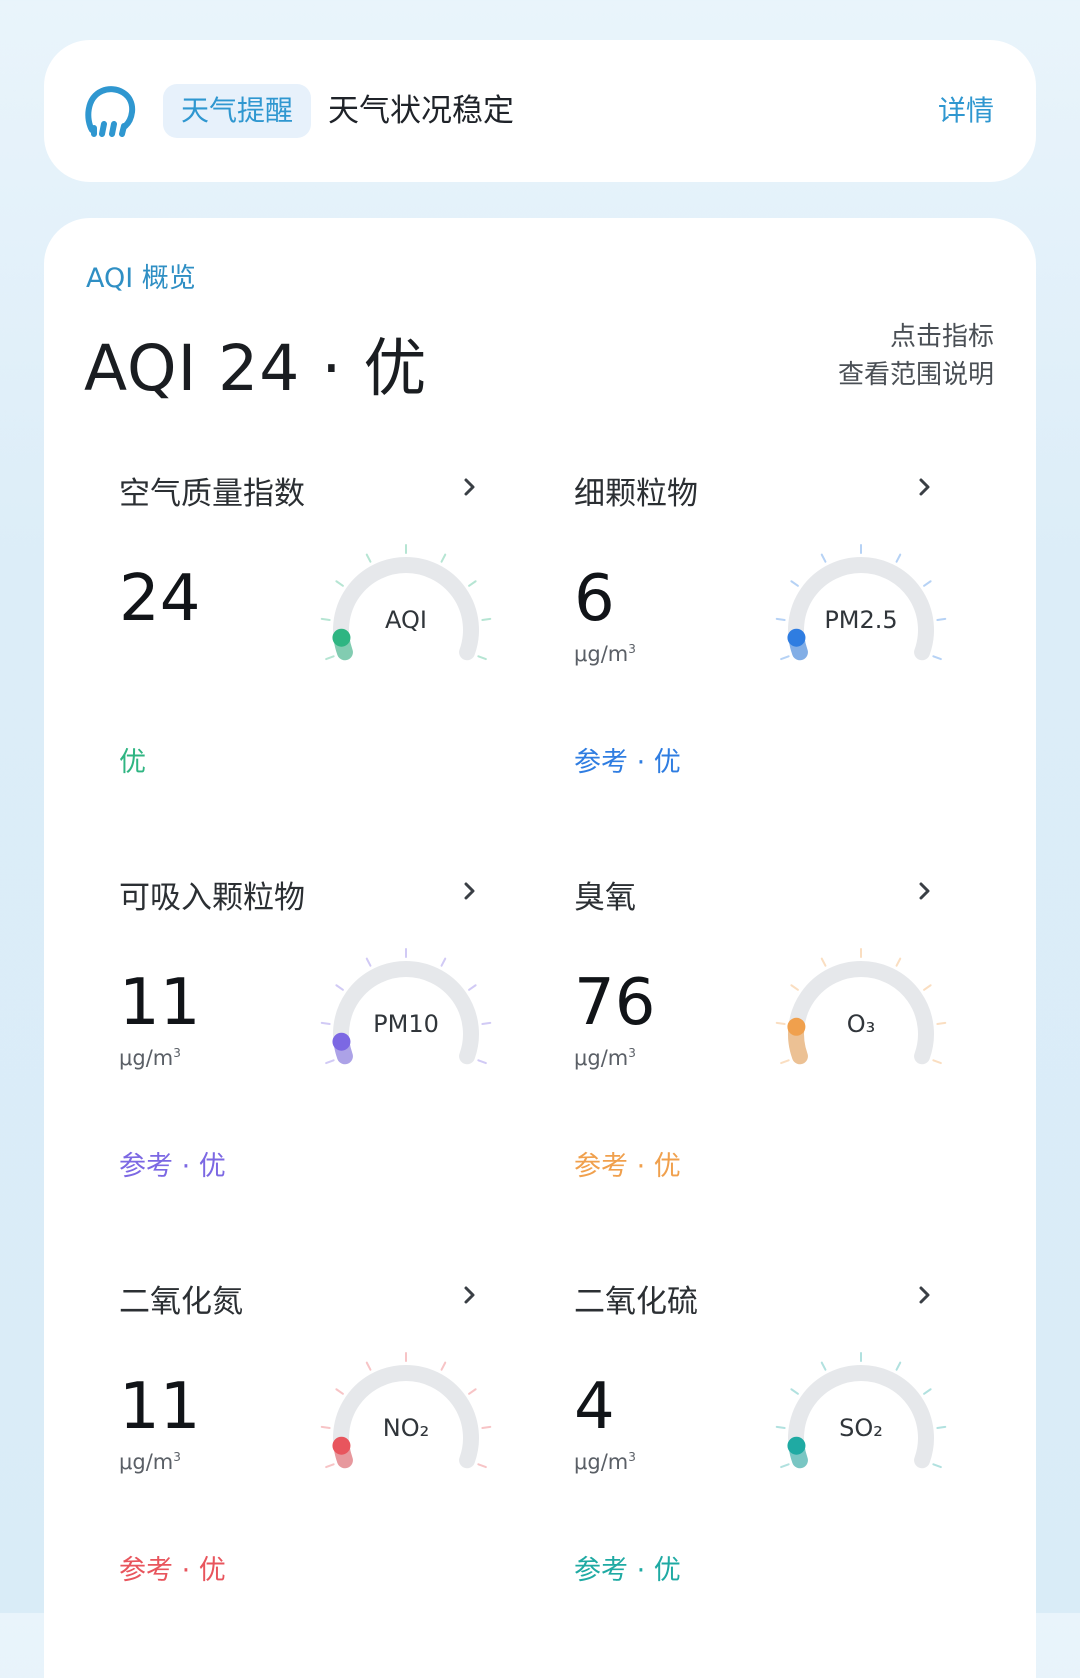 This screenshot has height=1678, width=1080. Describe the element at coordinates (861, 1024) in the screenshot. I see `gauge-label: O₃` at that location.